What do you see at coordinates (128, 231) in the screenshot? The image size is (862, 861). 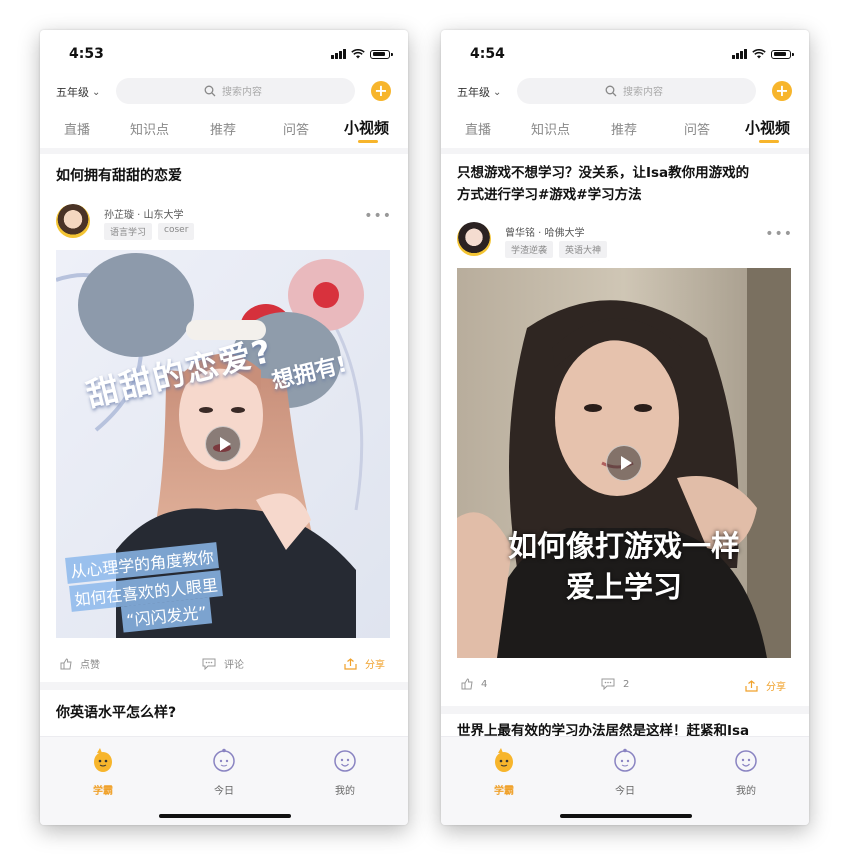 I see `author-tag: 语言学习` at bounding box center [128, 231].